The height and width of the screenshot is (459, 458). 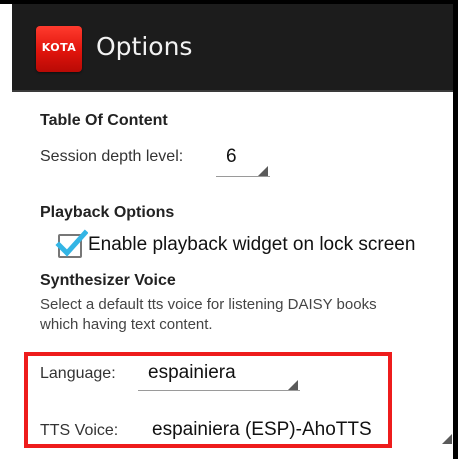 I want to click on toc-heading: Table Of Content, so click(x=104, y=120).